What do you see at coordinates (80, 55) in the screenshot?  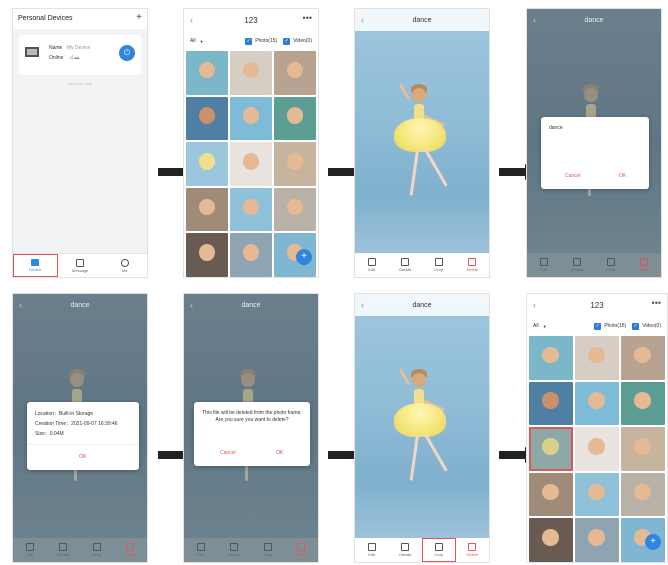 I see `device-card: Name My Device Online .ıl ▬ ⏻` at bounding box center [80, 55].